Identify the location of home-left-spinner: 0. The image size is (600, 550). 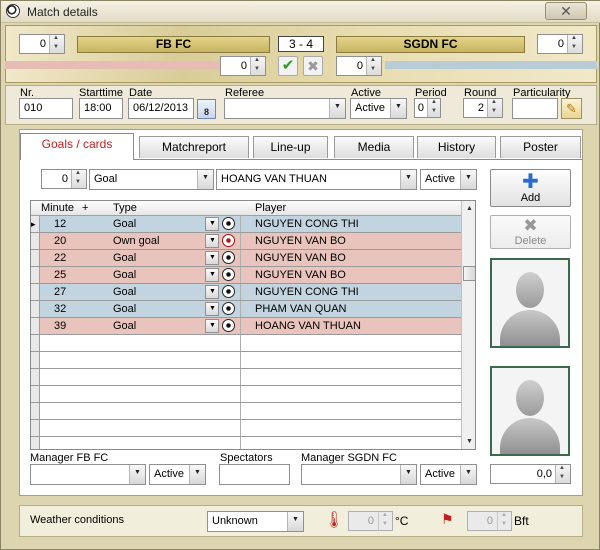
(42, 44).